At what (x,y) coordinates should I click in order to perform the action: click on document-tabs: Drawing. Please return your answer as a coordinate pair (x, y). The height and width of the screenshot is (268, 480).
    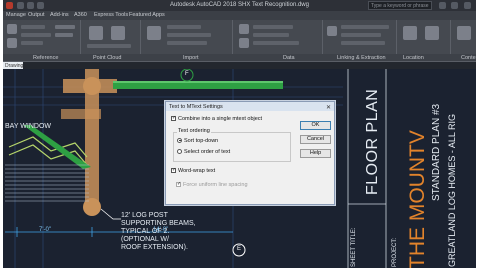
    Looking at the image, I should click on (239, 65).